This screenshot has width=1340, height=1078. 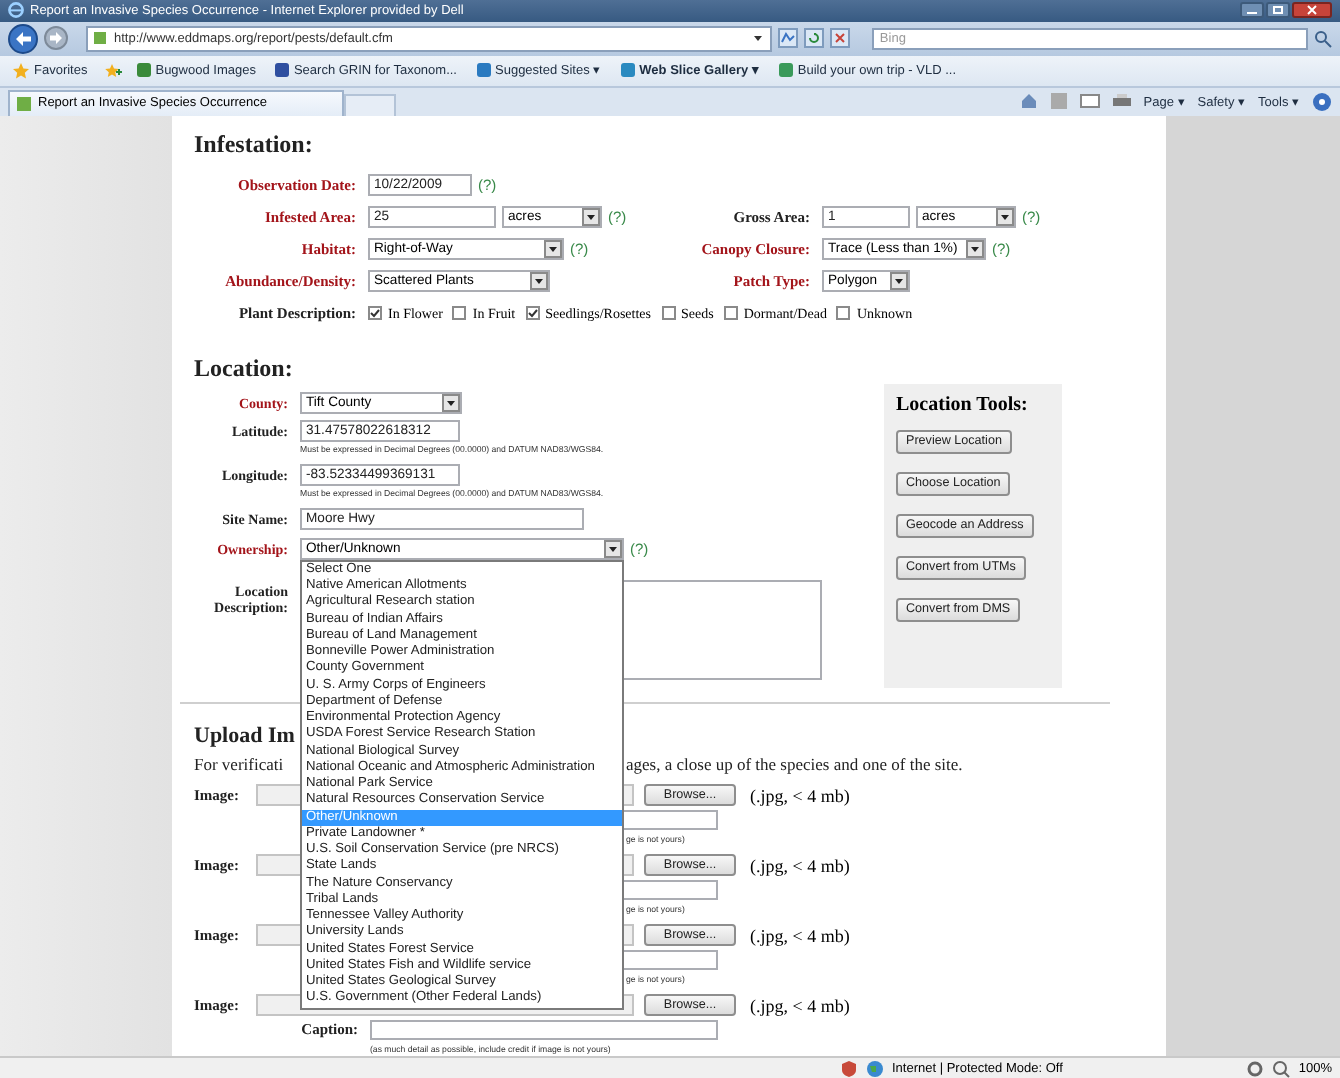 I want to click on shield-icon, so click(x=849, y=1068).